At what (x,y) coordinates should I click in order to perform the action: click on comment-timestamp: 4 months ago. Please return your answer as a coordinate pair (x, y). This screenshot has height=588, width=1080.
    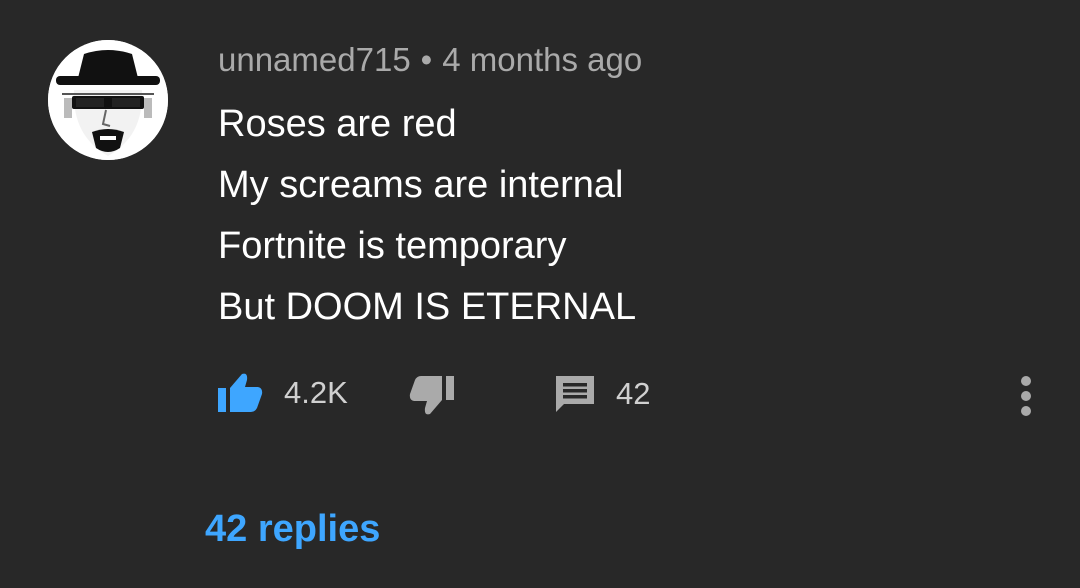
    Looking at the image, I should click on (542, 59).